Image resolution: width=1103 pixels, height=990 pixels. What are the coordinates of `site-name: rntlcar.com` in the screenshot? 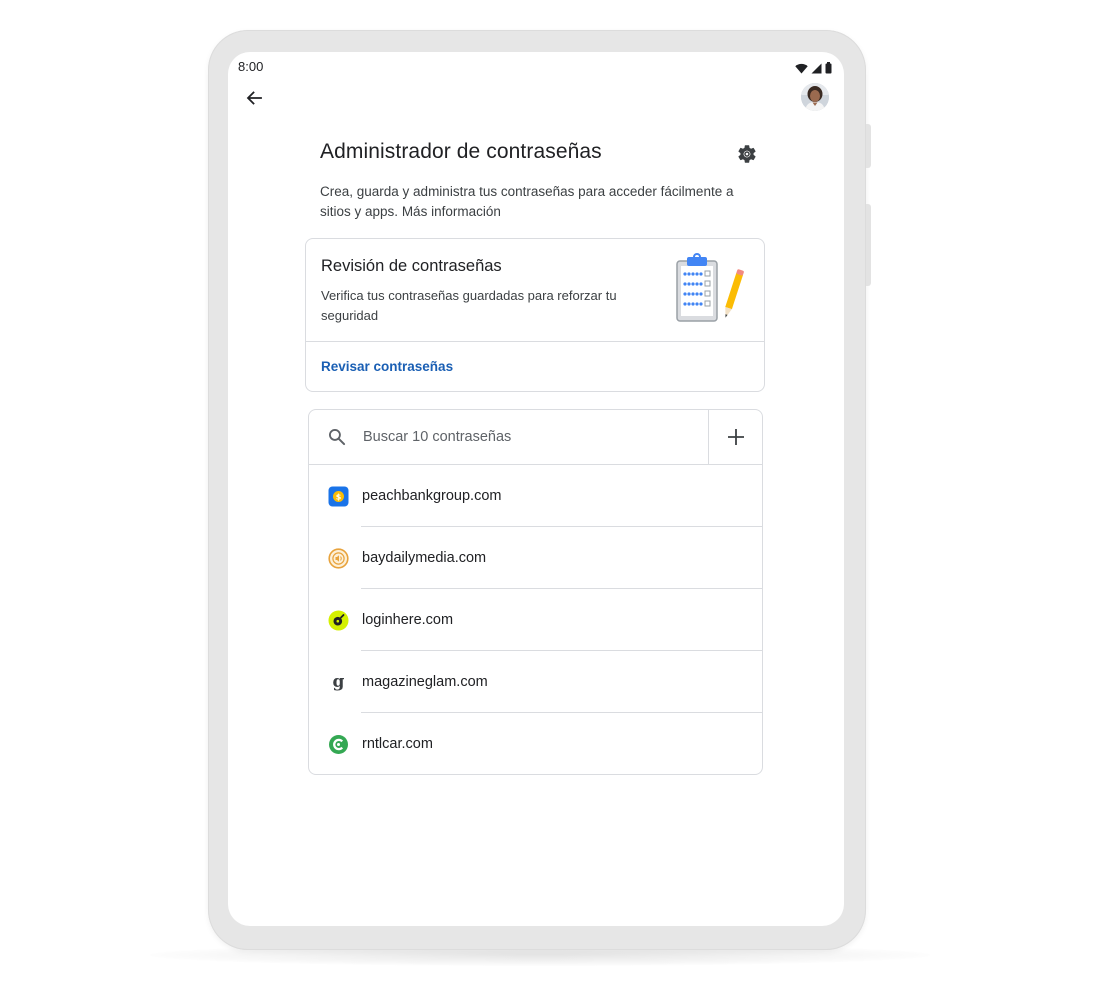 It's located at (397, 744).